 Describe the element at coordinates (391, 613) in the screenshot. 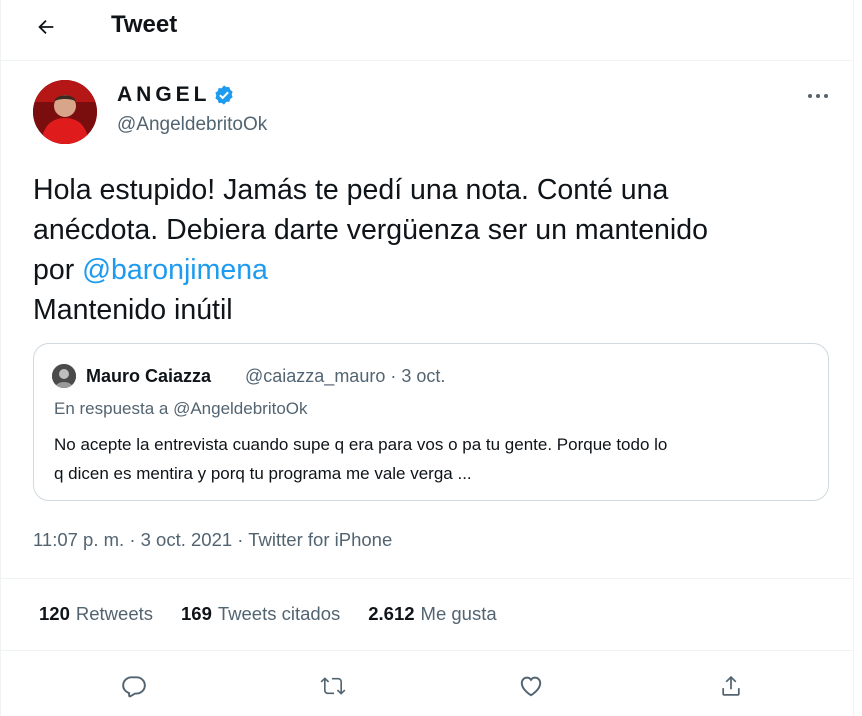

I see `likes-count: 2.612` at that location.